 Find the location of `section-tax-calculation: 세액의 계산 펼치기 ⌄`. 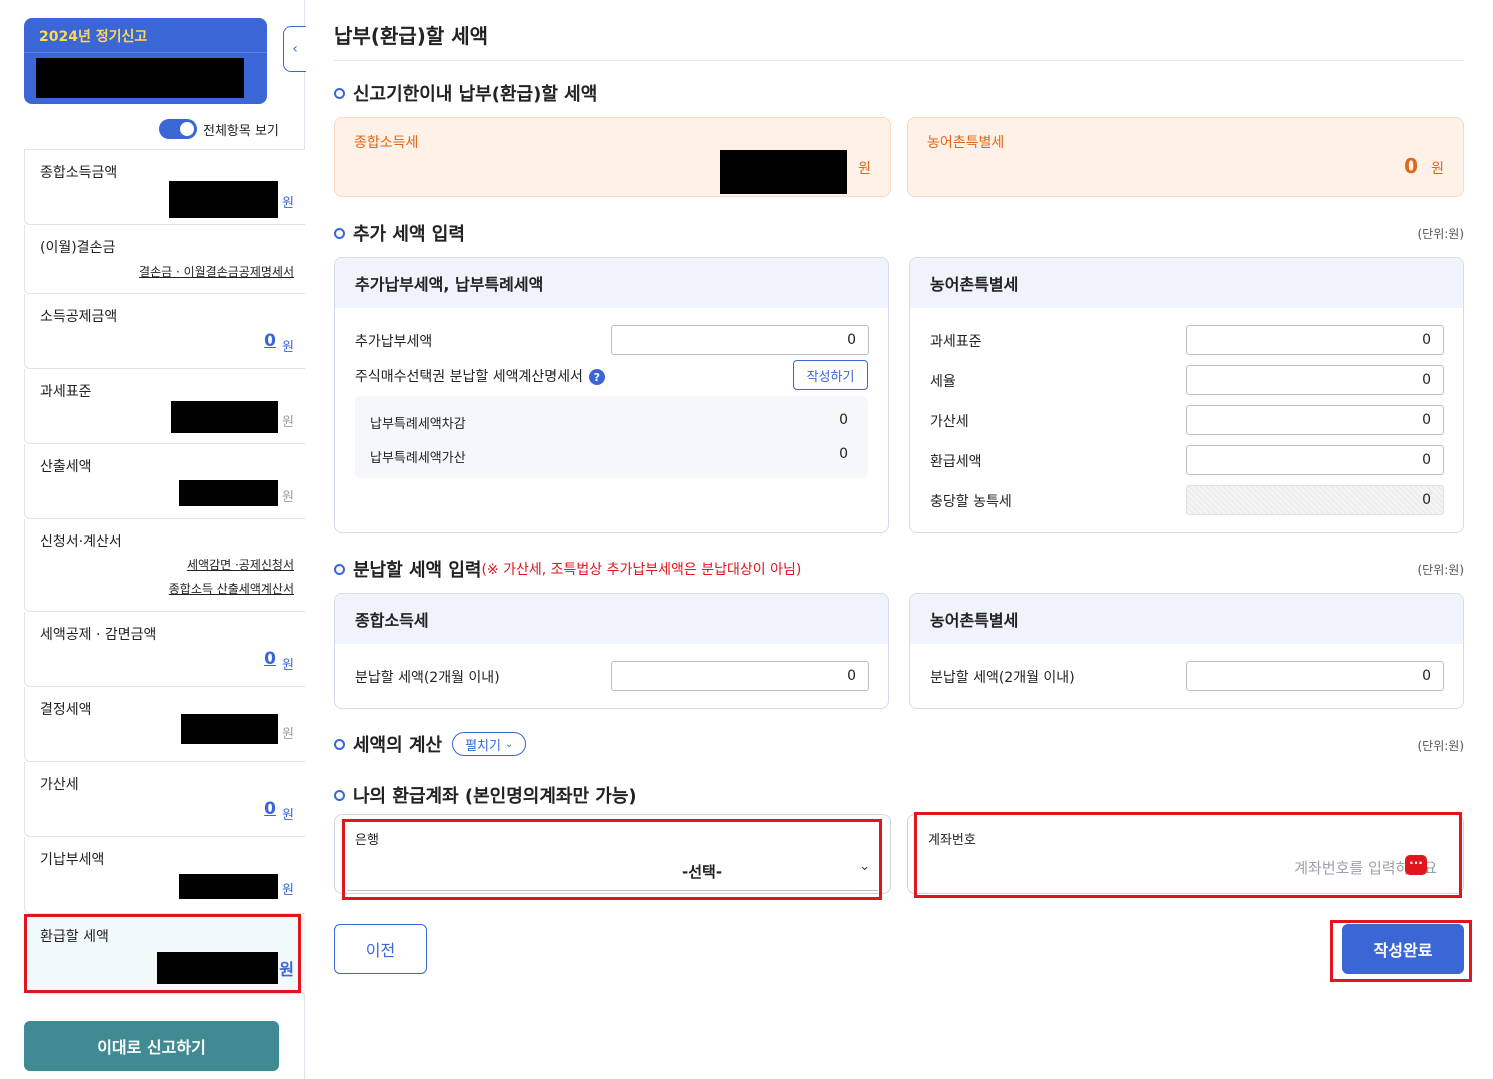

section-tax-calculation: 세액의 계산 펼치기 ⌄ is located at coordinates (430, 744).